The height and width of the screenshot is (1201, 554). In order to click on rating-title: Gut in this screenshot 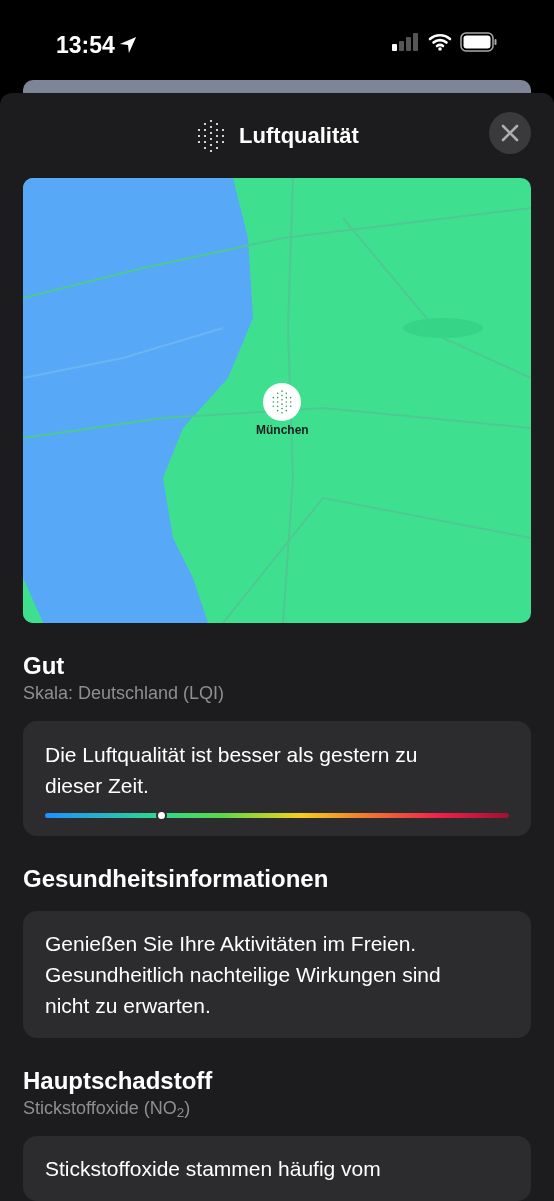, I will do `click(44, 666)`.